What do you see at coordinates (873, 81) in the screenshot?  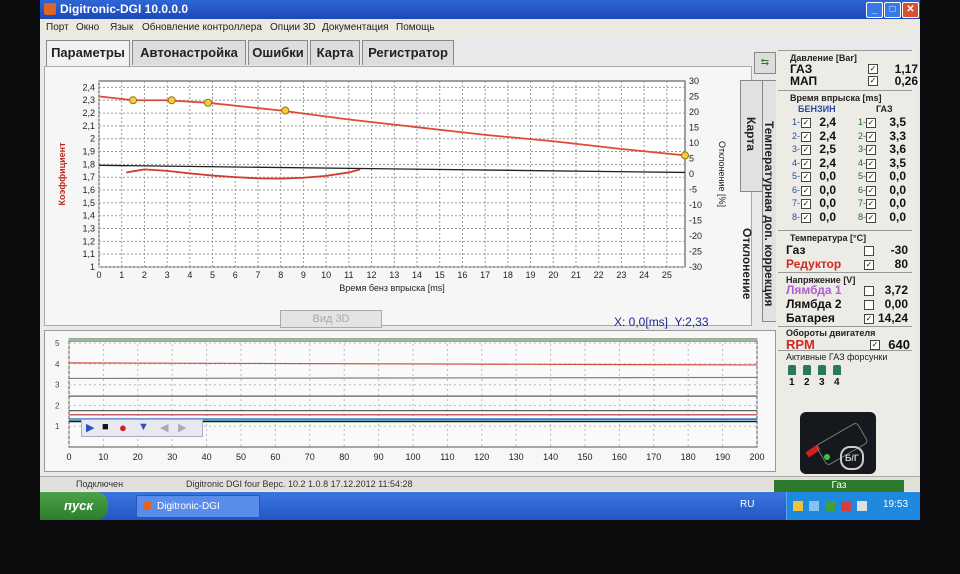 I see `pressure-map-checkbox: ✓` at bounding box center [873, 81].